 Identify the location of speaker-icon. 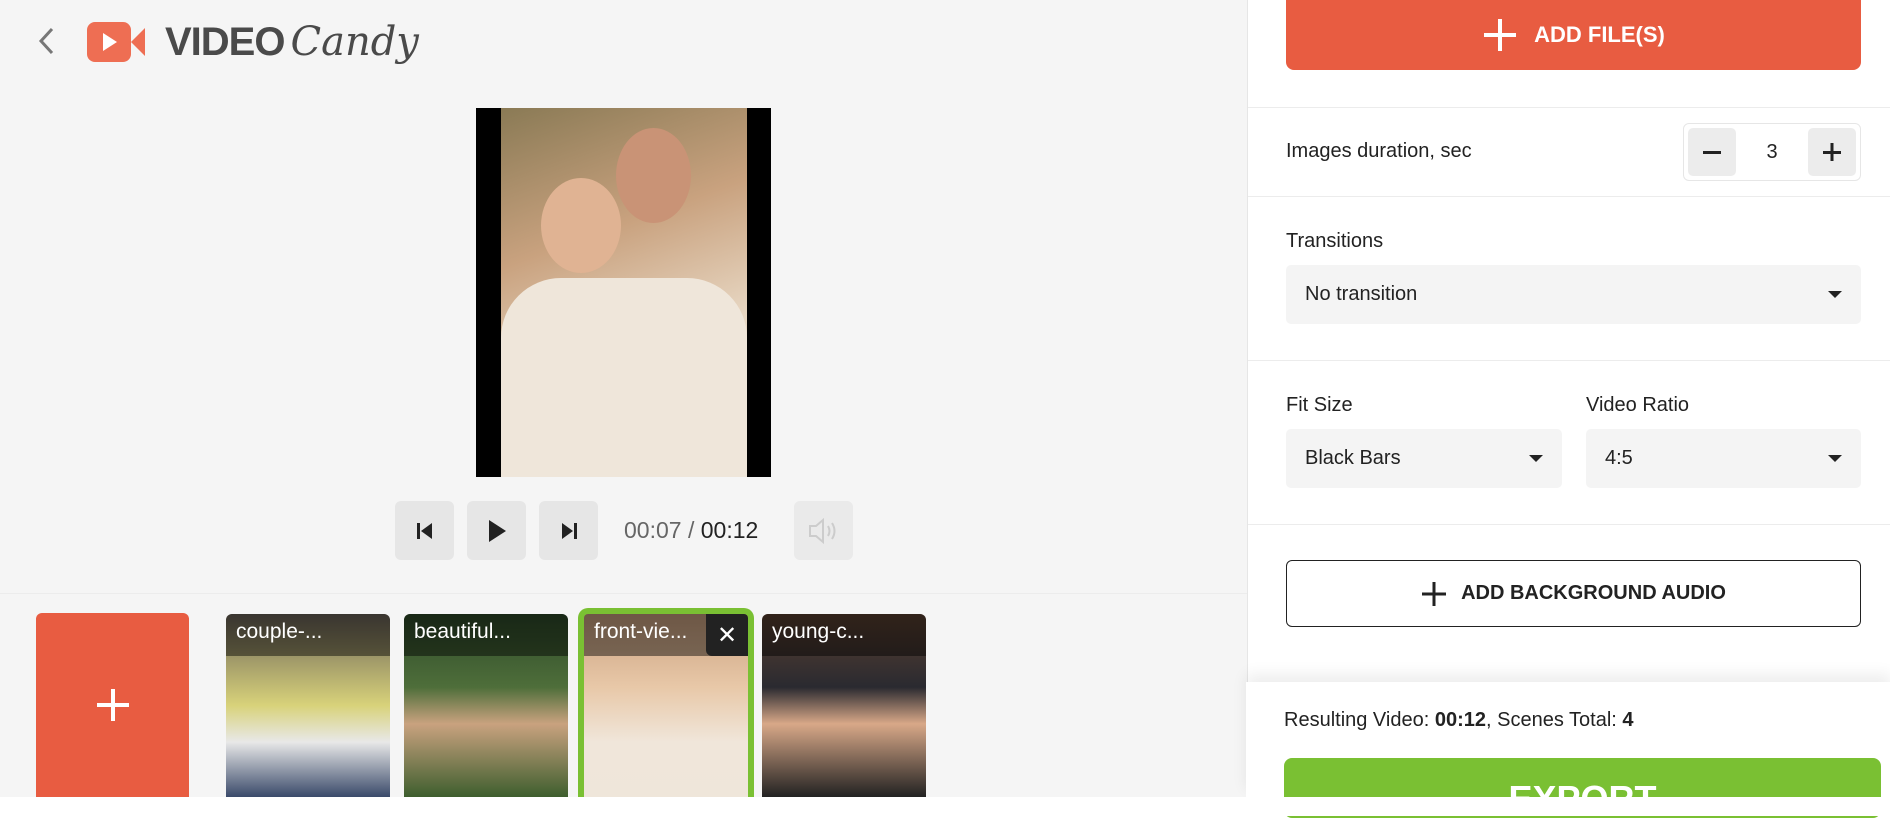
(821, 530).